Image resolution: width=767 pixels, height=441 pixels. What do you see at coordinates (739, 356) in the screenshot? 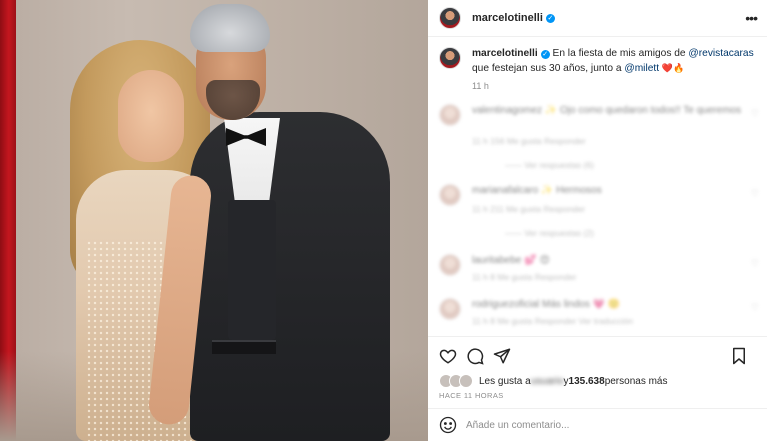
I see `bookmark-icon` at bounding box center [739, 356].